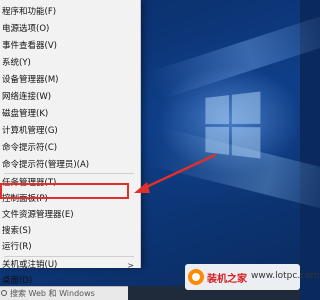 The width and height of the screenshot is (320, 300). Describe the element at coordinates (227, 279) in the screenshot. I see `watermark-brand: 装机之家` at that location.